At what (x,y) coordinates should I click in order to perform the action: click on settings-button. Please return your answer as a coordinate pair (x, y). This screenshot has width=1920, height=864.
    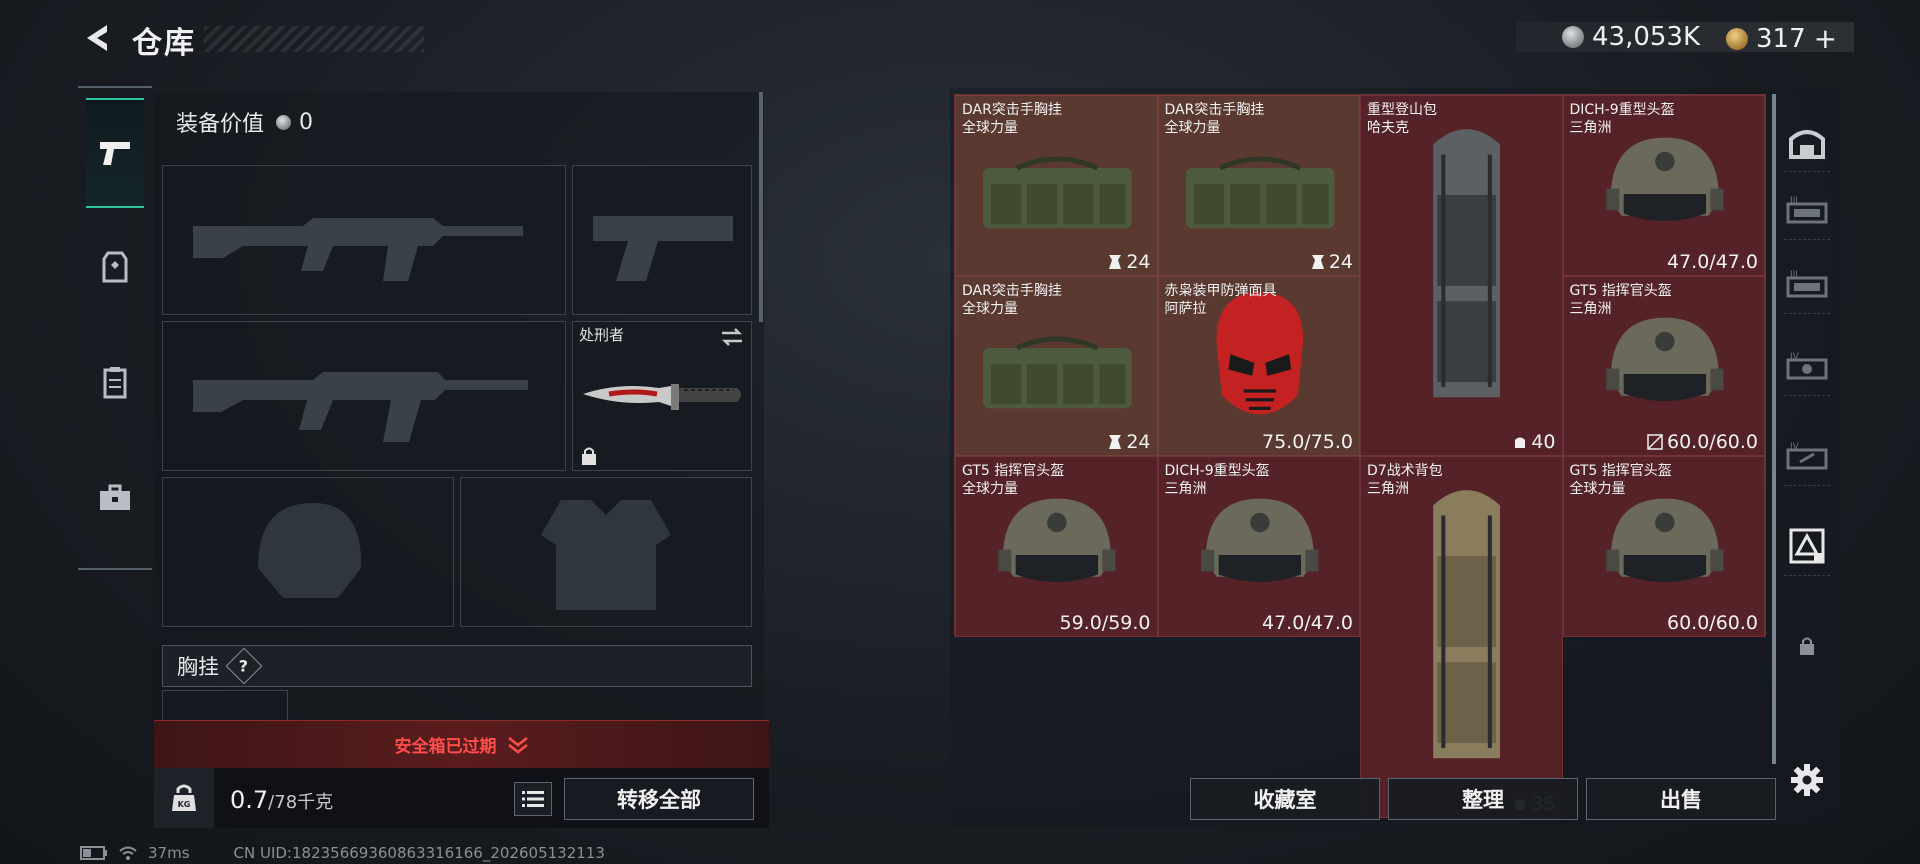
    Looking at the image, I should click on (1807, 780).